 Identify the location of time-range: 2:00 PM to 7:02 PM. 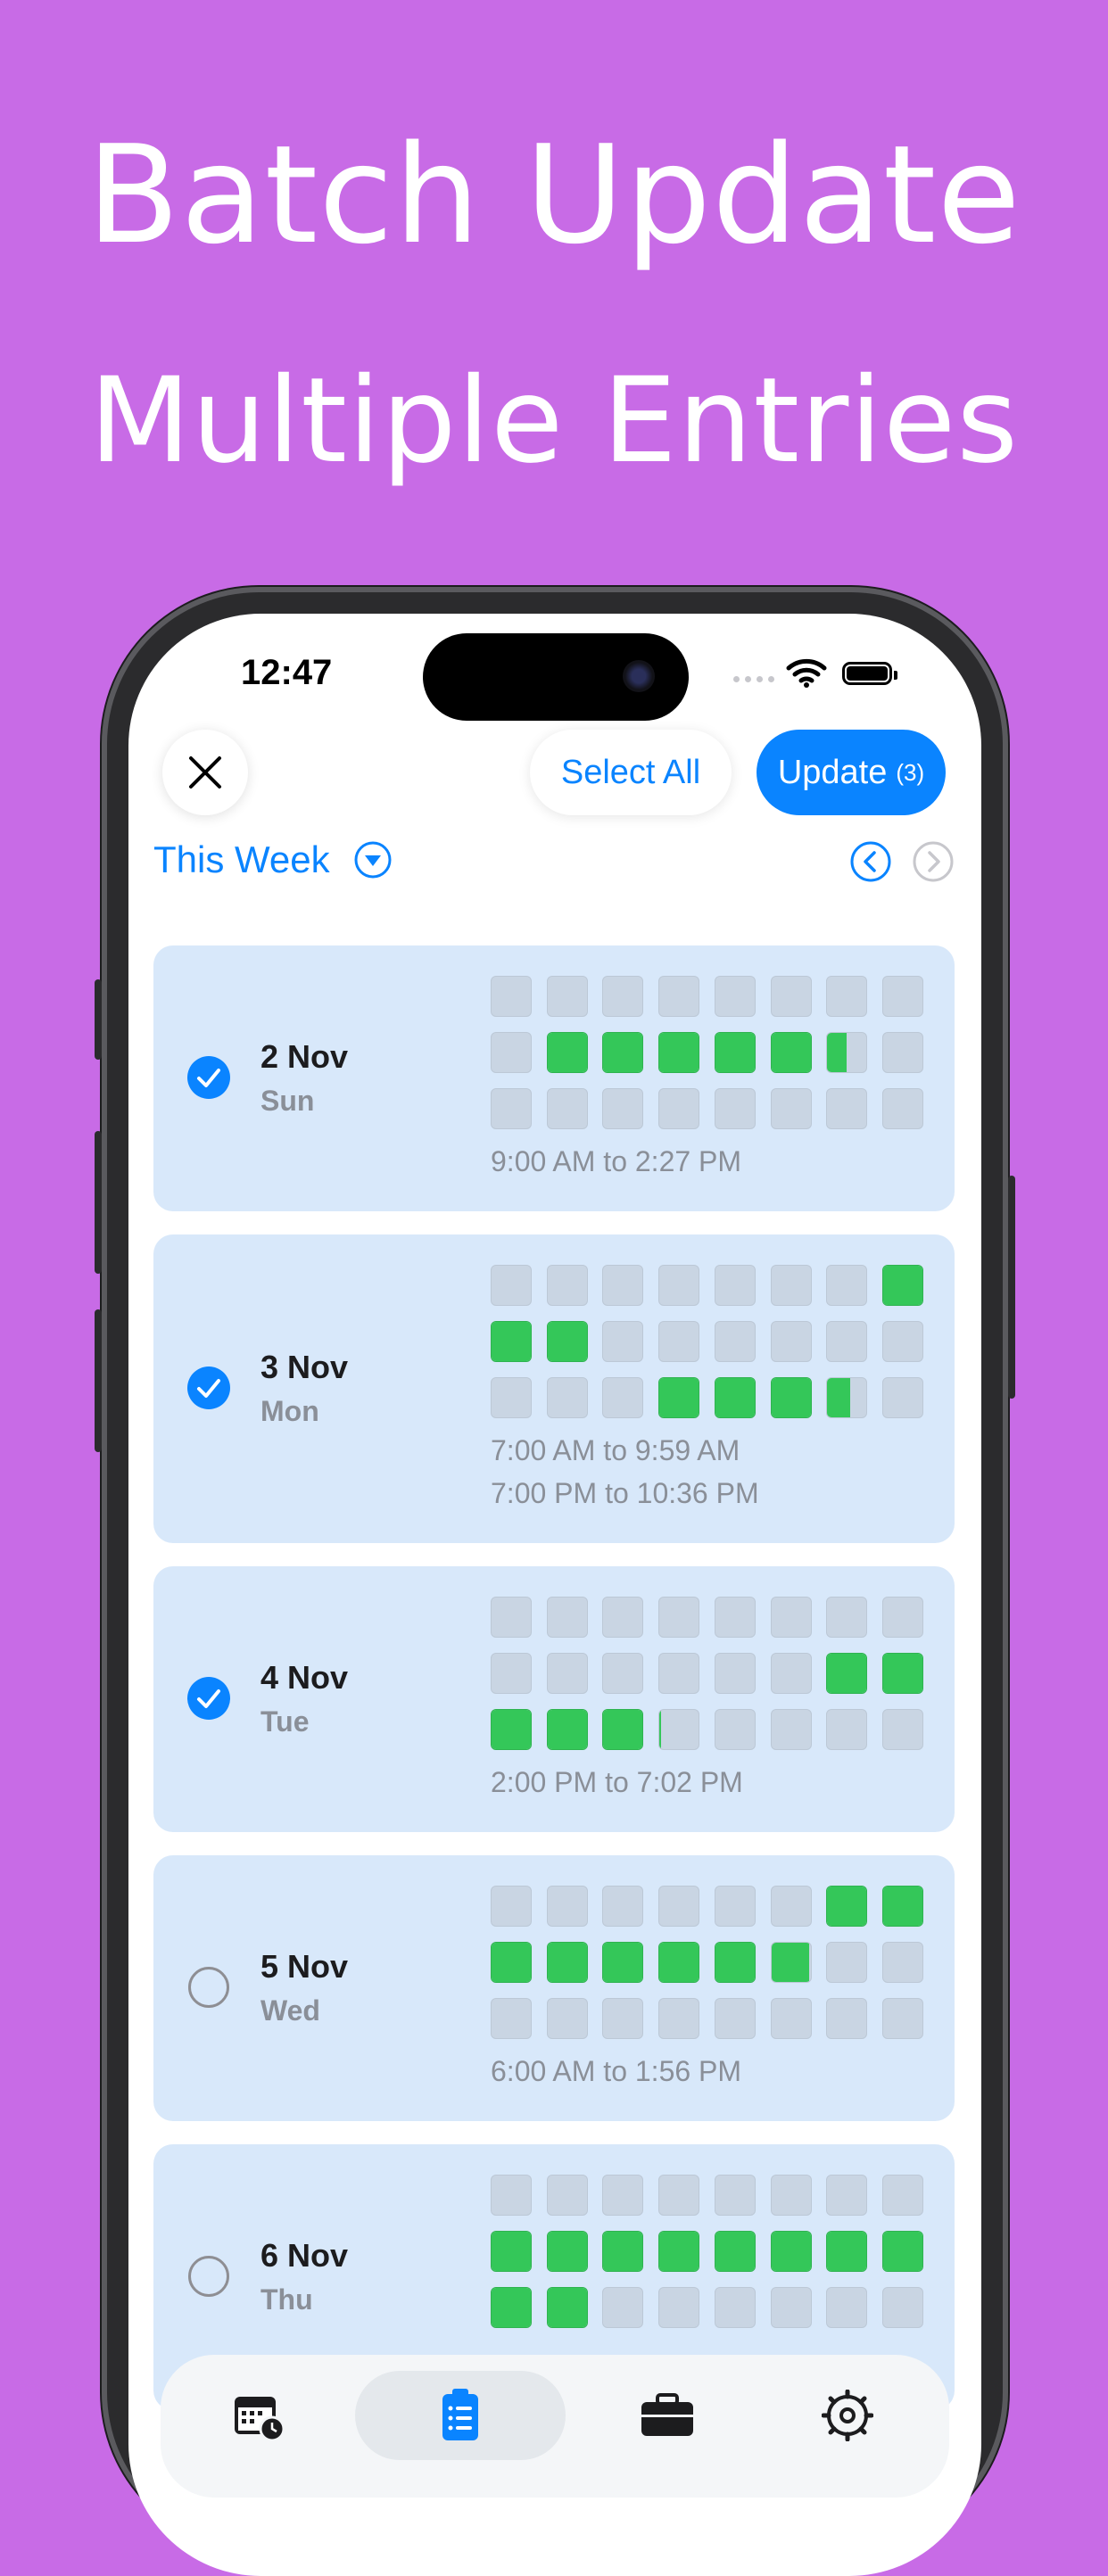
(617, 1782).